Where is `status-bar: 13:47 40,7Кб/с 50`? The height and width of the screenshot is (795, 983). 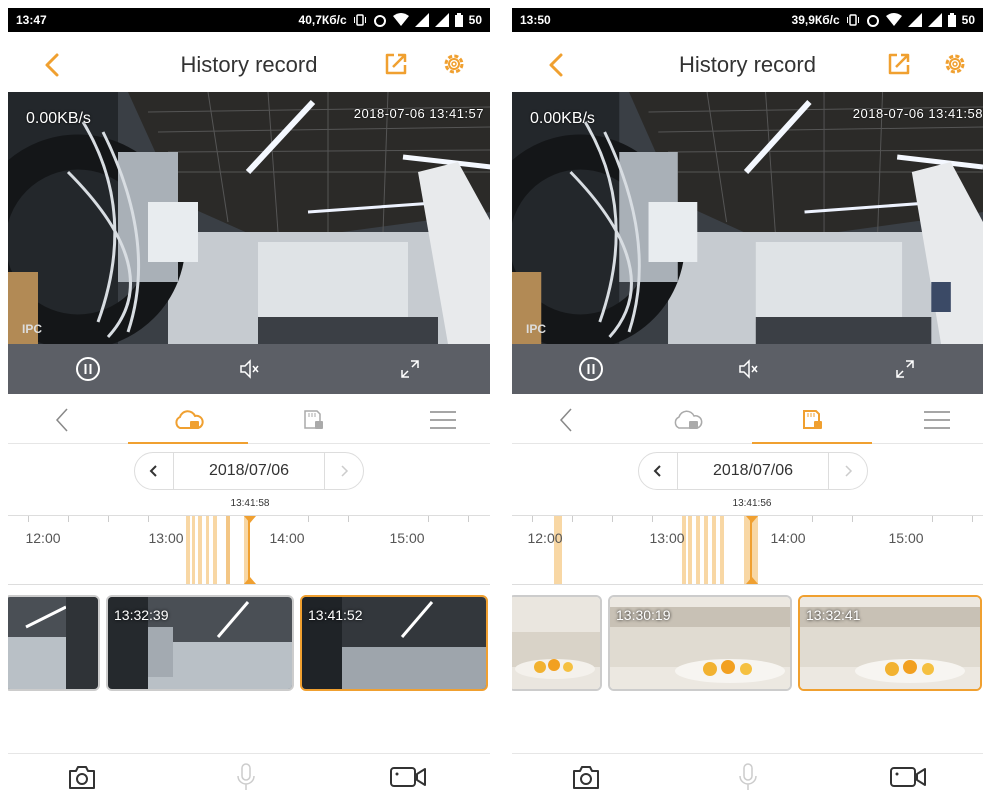 status-bar: 13:47 40,7Кб/с 50 is located at coordinates (249, 20).